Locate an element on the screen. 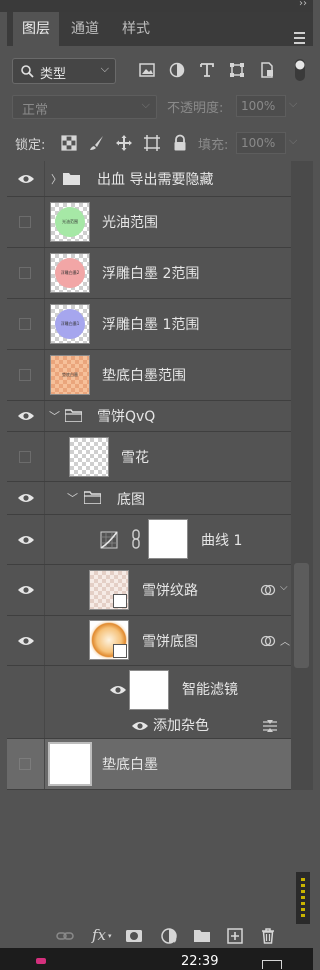 The height and width of the screenshot is (970, 320). lock-position-icon is located at coordinates (124, 143).